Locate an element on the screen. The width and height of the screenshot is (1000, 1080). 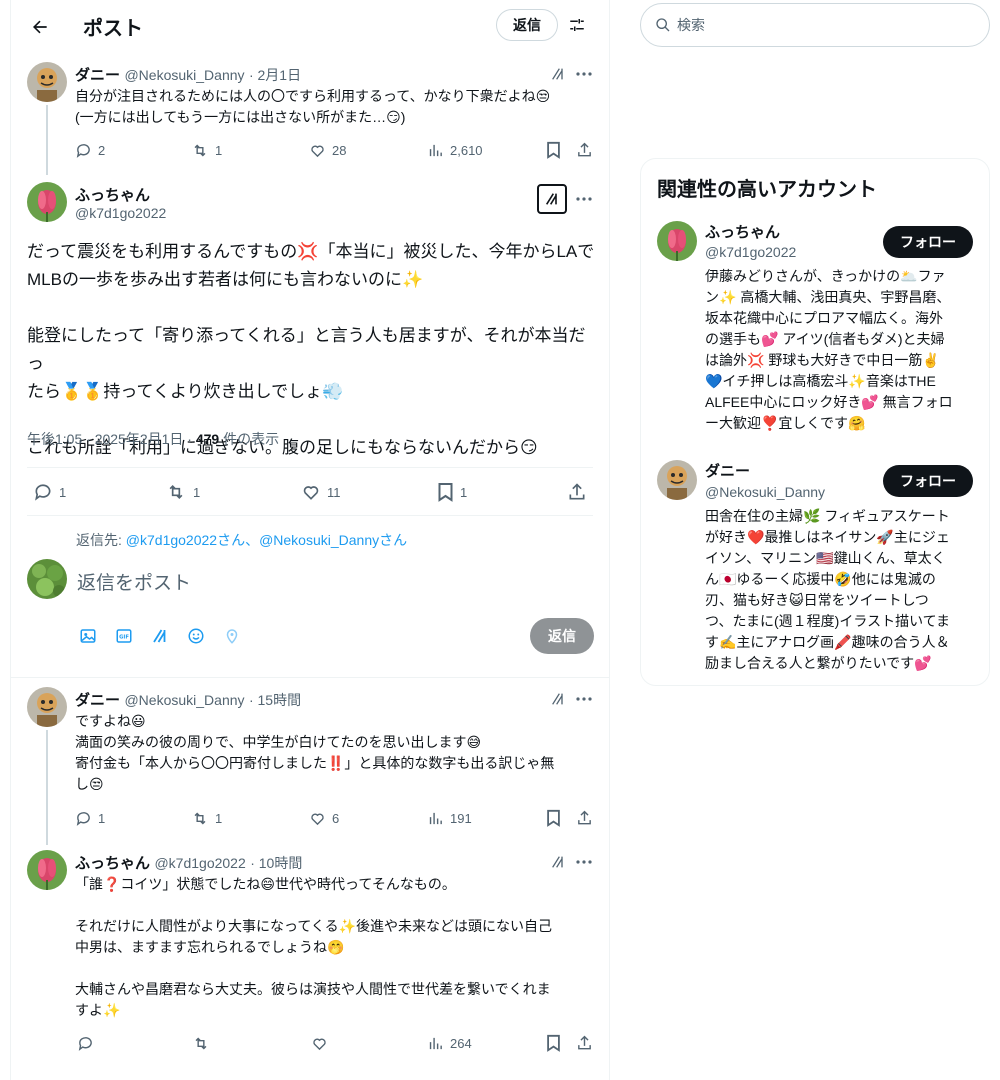
back-button is located at coordinates (40, 27).